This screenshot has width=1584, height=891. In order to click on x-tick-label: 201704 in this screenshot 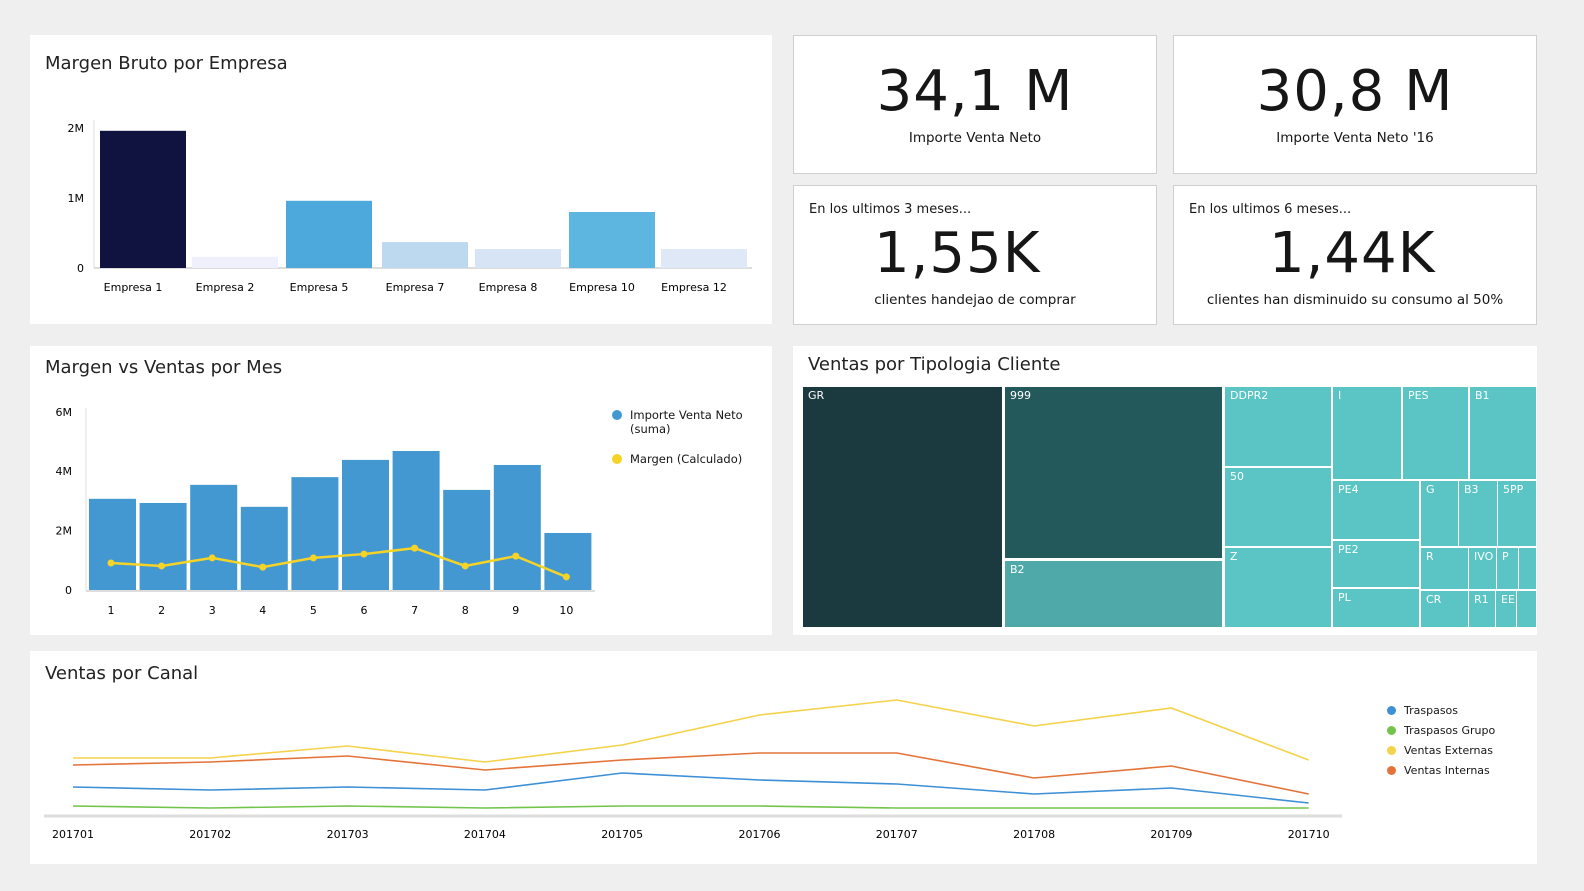, I will do `click(485, 834)`.